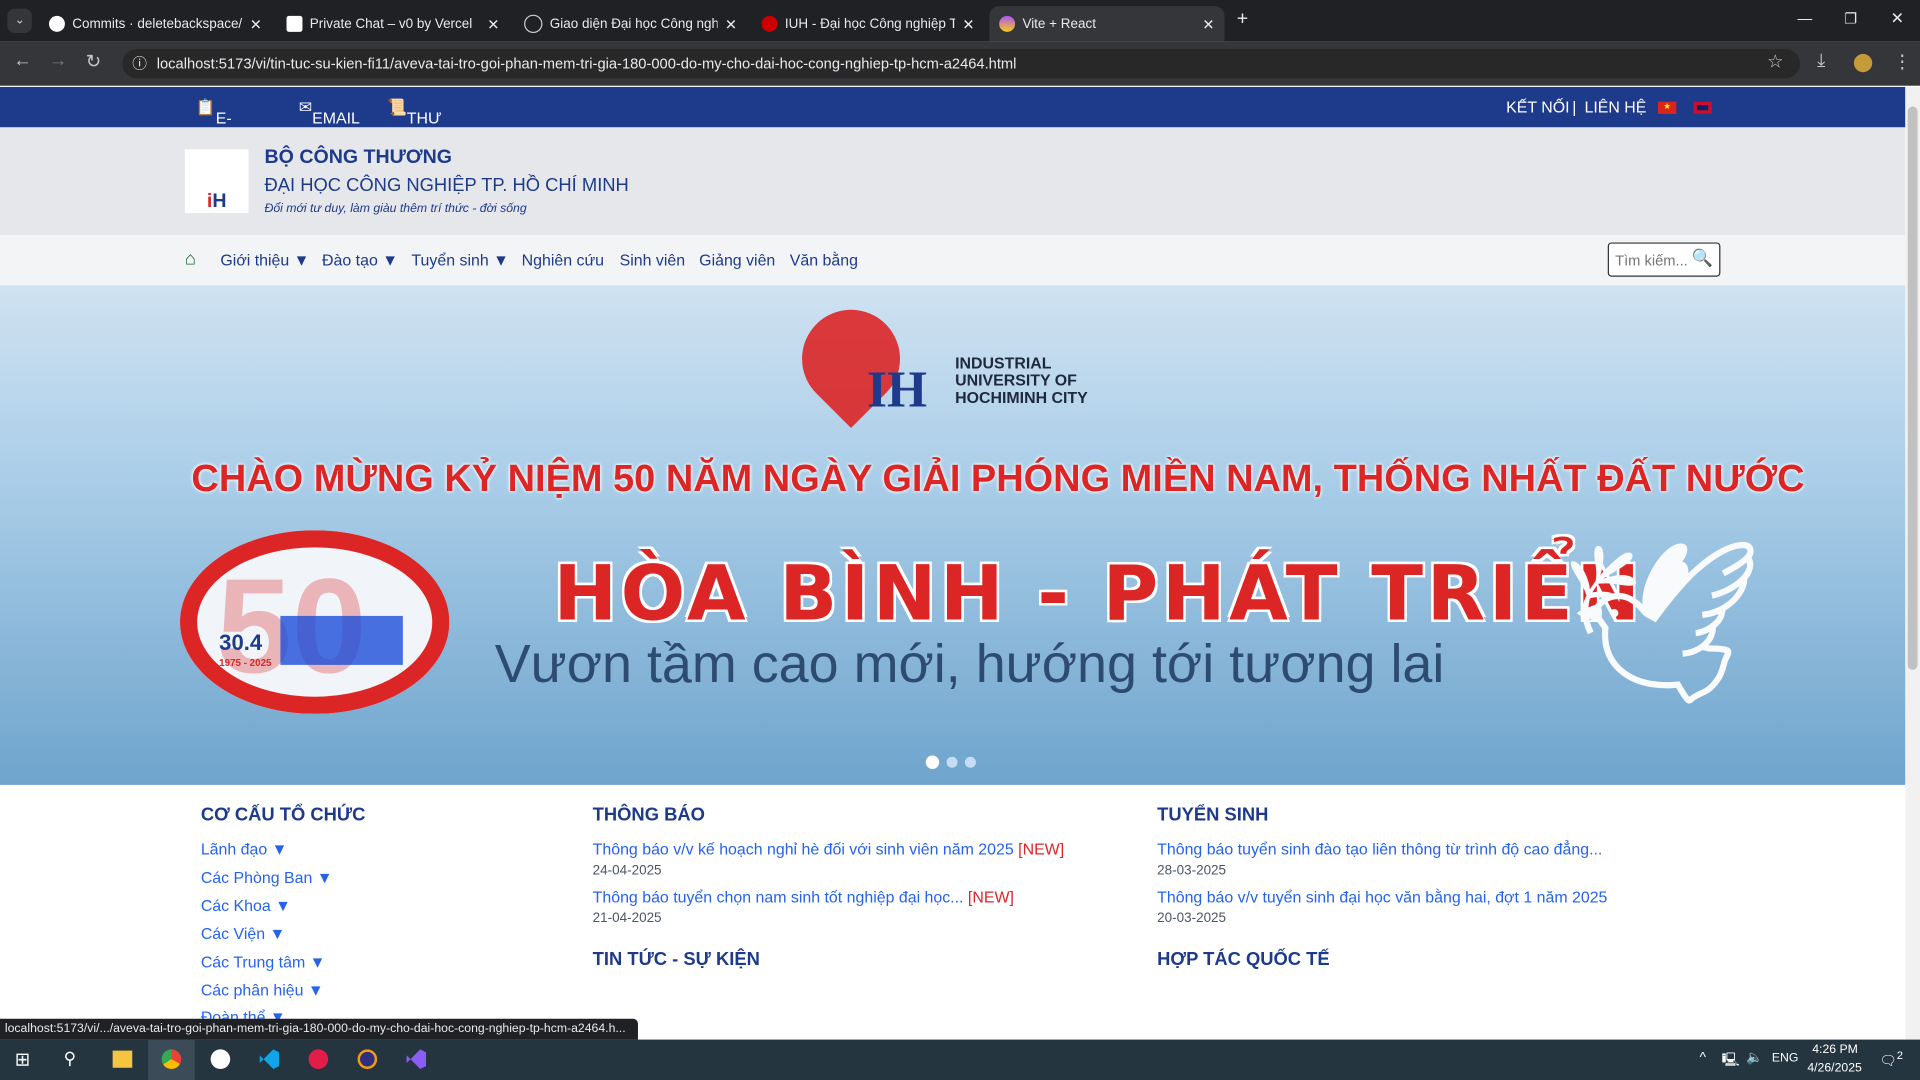 This screenshot has width=1920, height=1080. Describe the element at coordinates (139, 63) in the screenshot. I see `site-info-icon: ⓘ` at that location.